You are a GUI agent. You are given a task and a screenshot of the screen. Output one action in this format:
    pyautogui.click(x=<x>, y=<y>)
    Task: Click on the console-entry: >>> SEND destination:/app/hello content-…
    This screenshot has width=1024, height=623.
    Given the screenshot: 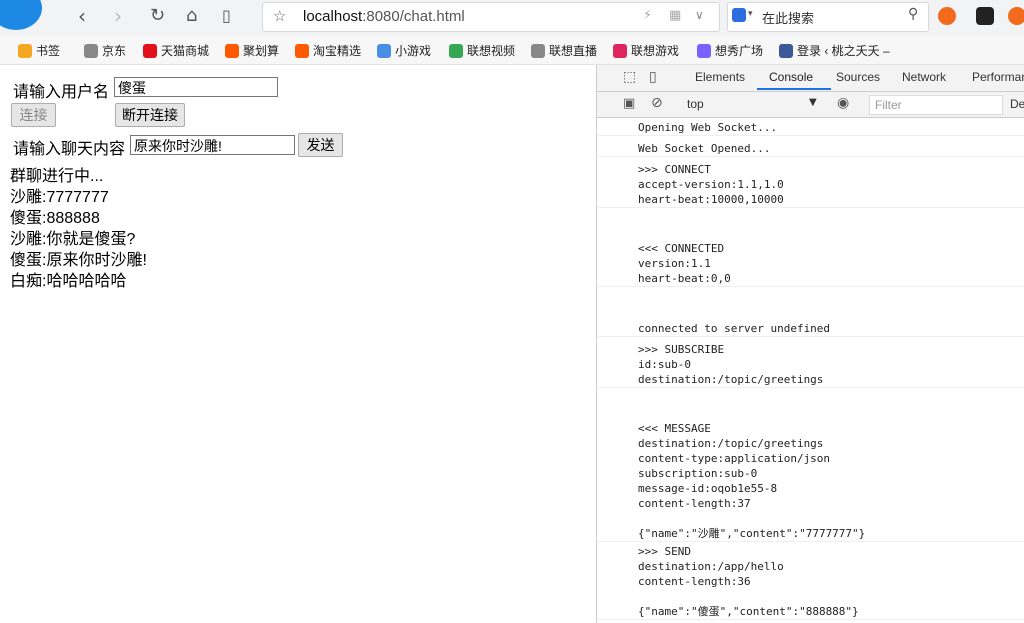 What is the action you would take?
    pyautogui.click(x=810, y=582)
    